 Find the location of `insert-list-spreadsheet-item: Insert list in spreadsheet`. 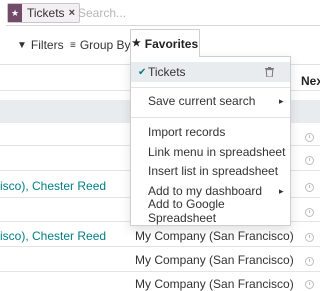

insert-list-spreadsheet-item: Insert list in spreadsheet is located at coordinates (210, 171).